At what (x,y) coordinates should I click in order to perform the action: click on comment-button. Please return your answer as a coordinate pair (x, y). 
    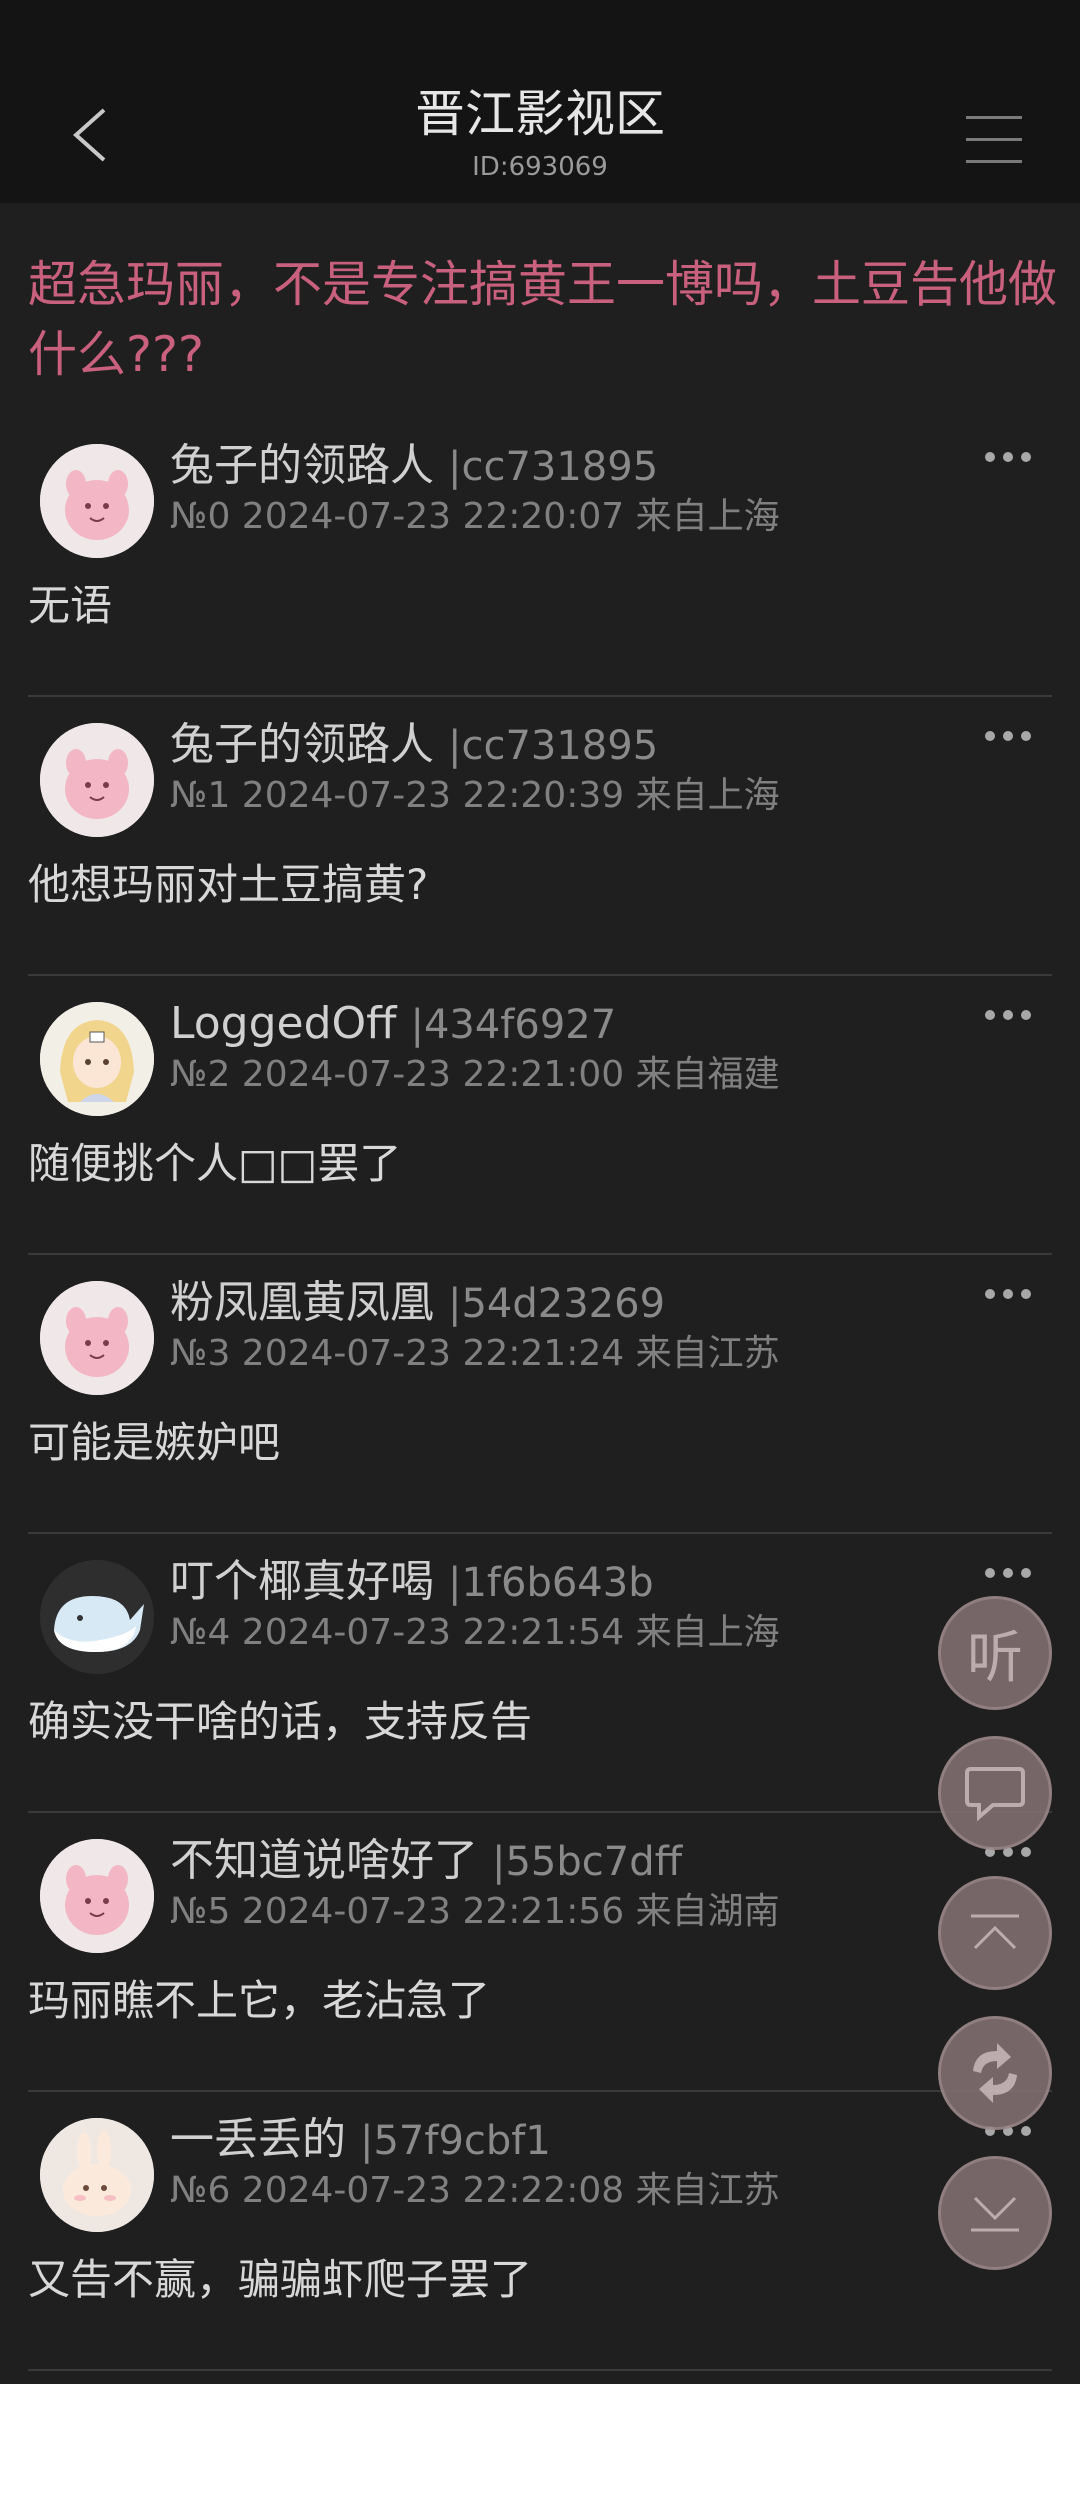
    Looking at the image, I should click on (995, 1793).